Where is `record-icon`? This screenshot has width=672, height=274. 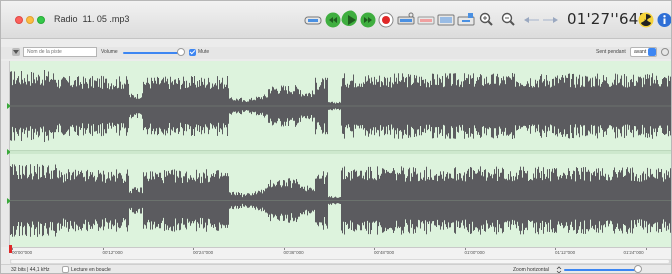
record-icon is located at coordinates (386, 20).